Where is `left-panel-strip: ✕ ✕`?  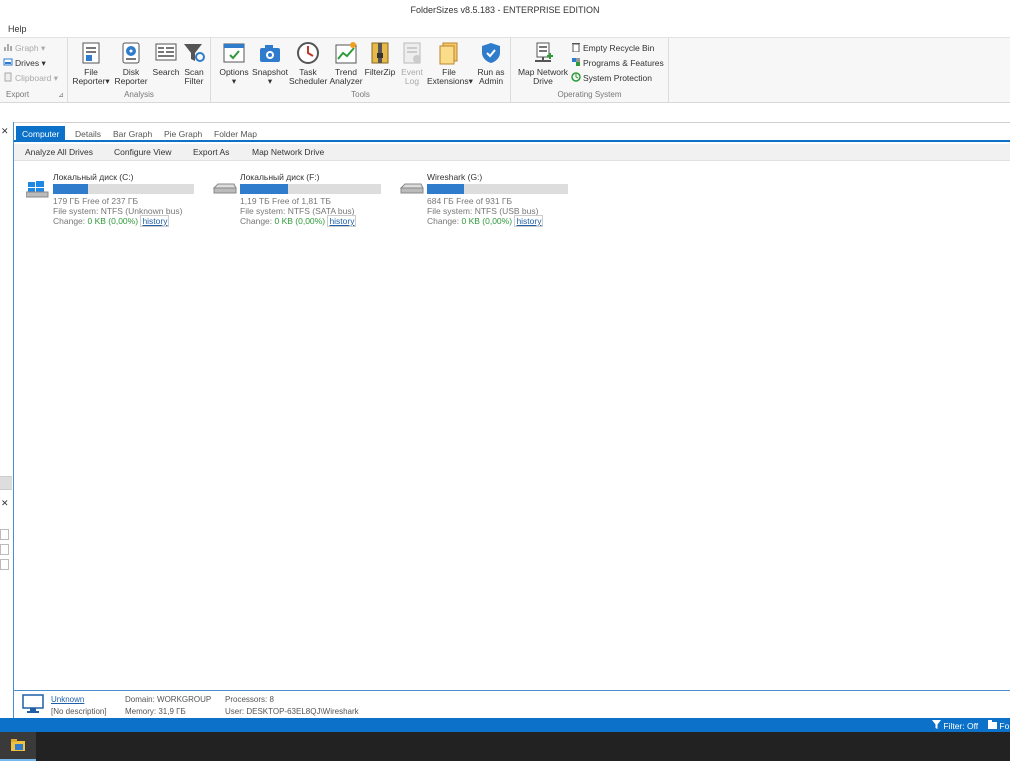
left-panel-strip: ✕ ✕ is located at coordinates (7, 420).